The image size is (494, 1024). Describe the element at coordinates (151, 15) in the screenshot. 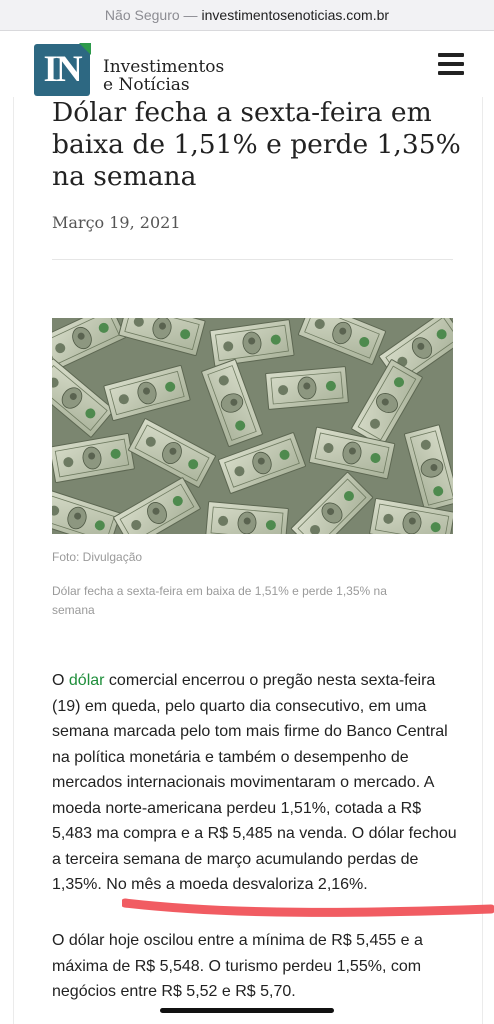

I see `security-label: Não Seguro —` at that location.